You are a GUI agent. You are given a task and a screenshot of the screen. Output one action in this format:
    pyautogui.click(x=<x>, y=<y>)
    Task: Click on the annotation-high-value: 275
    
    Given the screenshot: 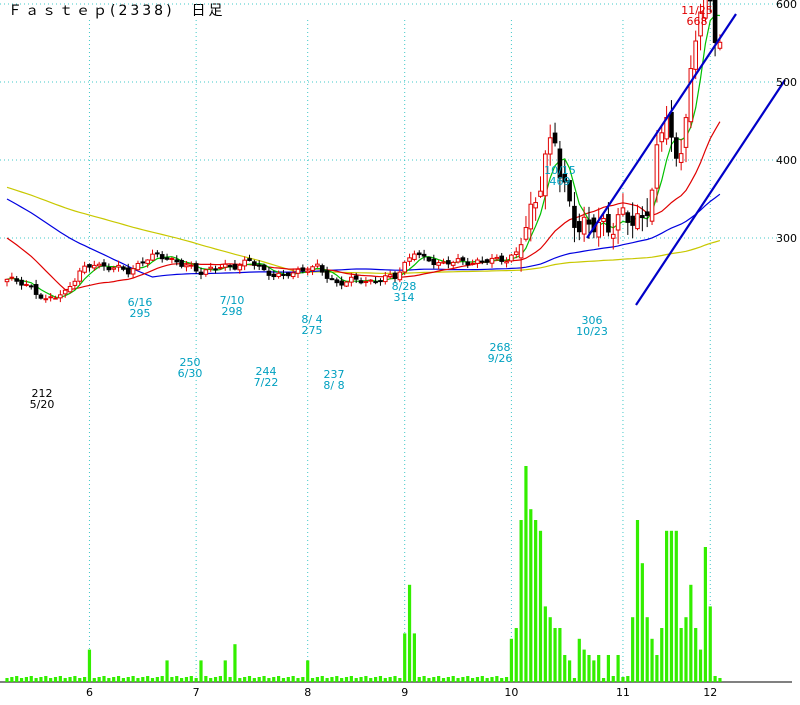 What is the action you would take?
    pyautogui.click(x=312, y=330)
    